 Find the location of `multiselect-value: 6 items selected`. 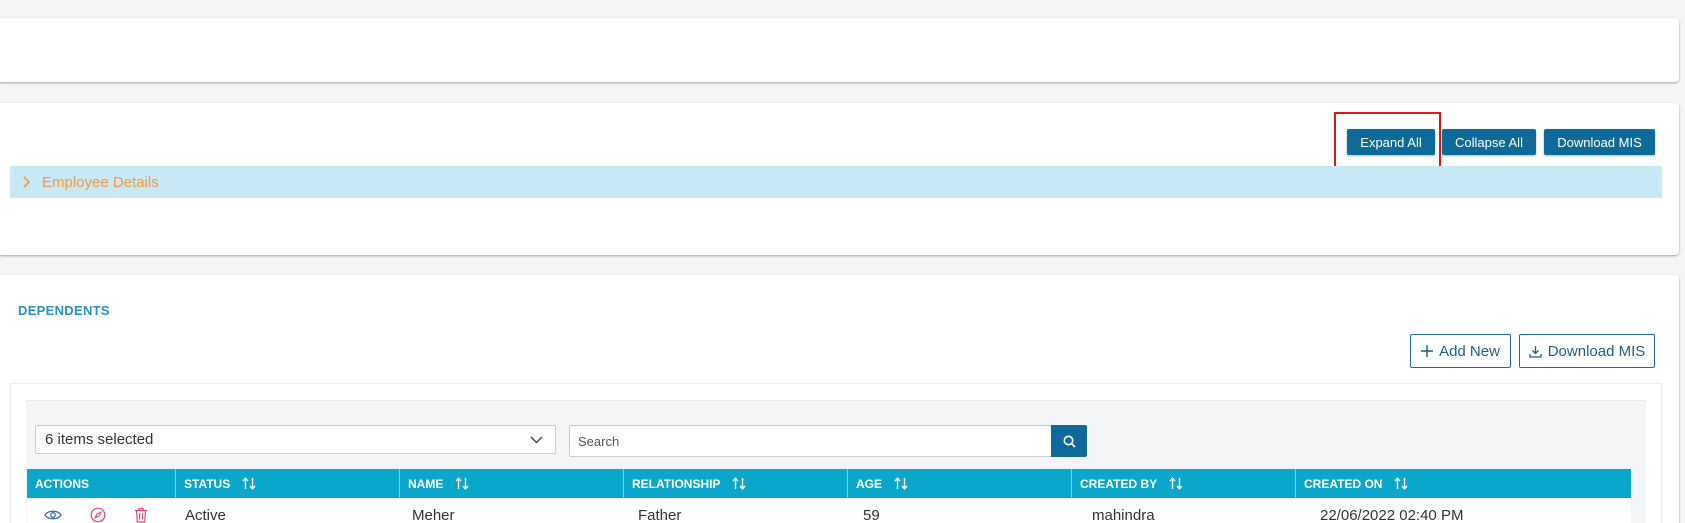

multiselect-value: 6 items selected is located at coordinates (99, 439).